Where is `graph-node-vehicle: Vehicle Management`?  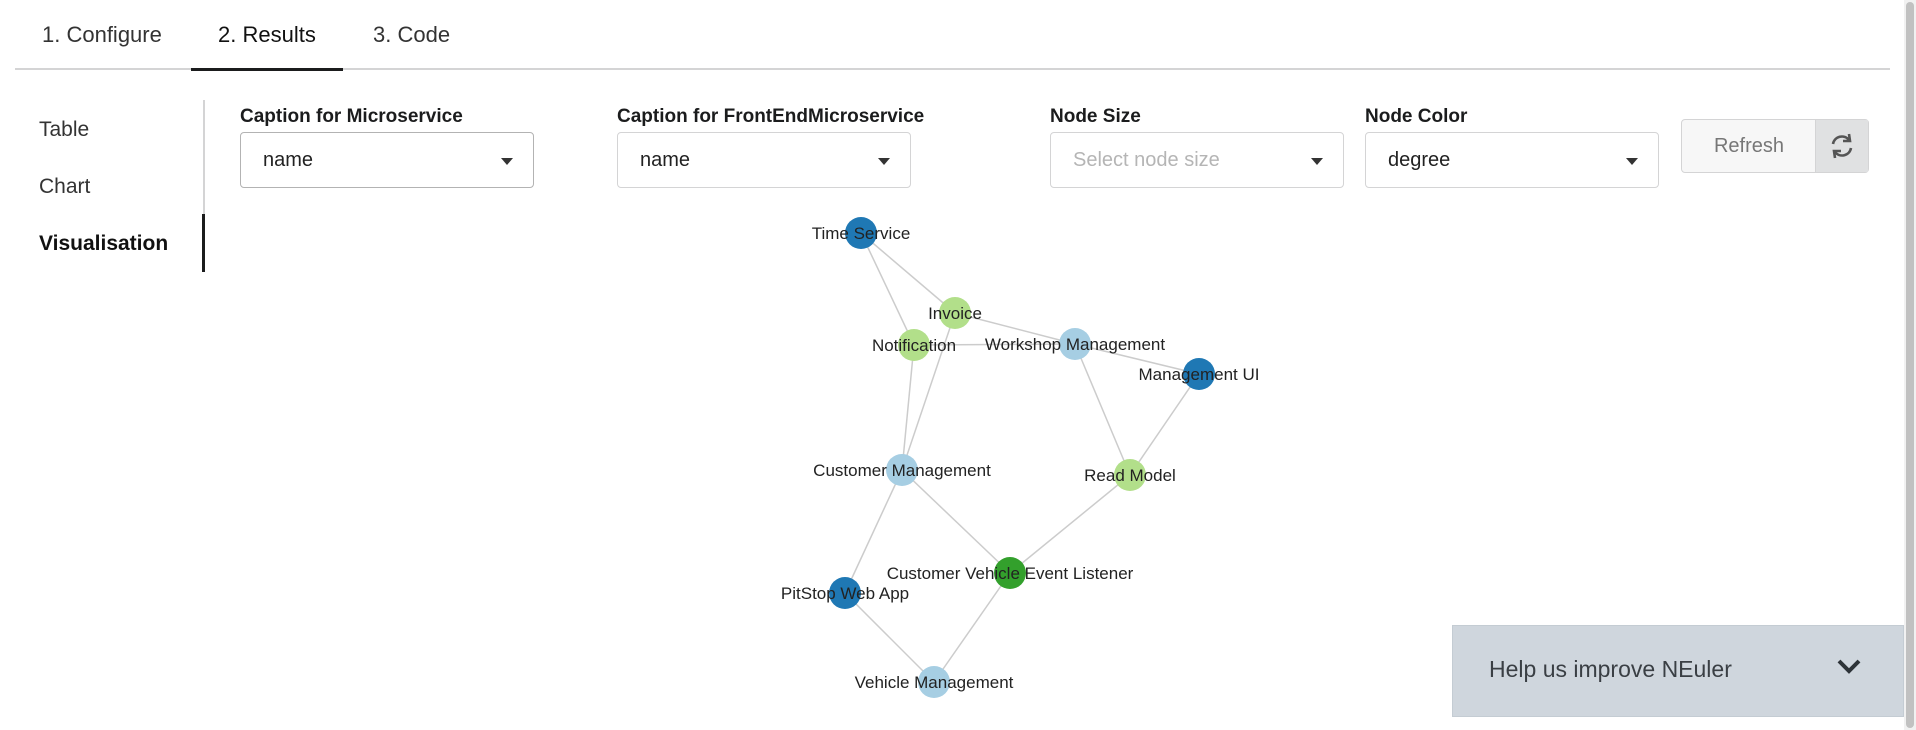
graph-node-vehicle: Vehicle Management is located at coordinates (934, 682).